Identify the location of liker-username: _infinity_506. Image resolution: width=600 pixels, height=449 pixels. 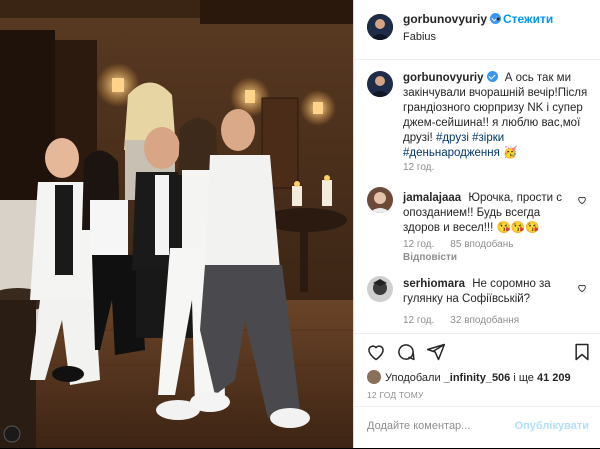
(477, 378).